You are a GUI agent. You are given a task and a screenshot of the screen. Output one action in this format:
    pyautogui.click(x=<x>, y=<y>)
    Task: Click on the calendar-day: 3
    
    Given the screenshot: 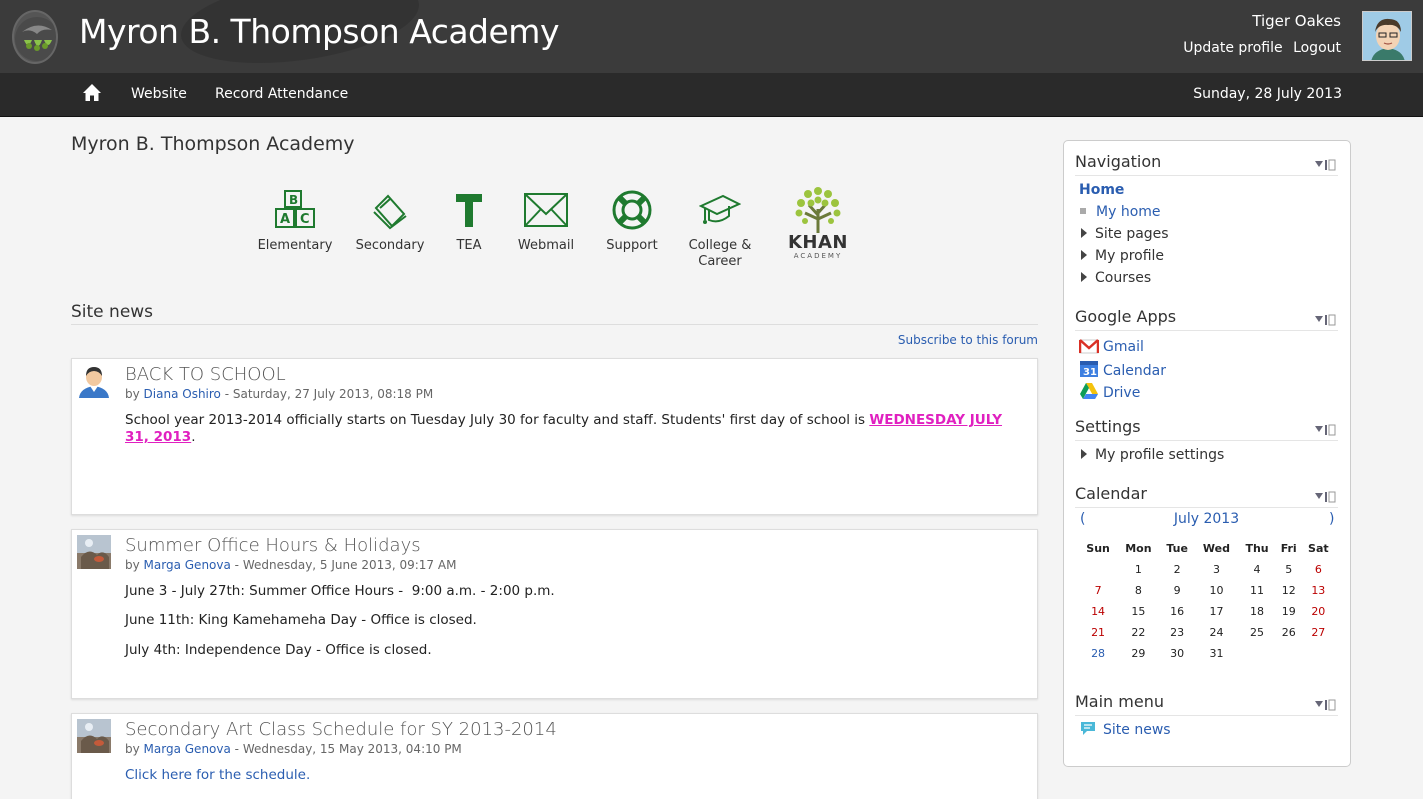 What is the action you would take?
    pyautogui.click(x=1217, y=569)
    